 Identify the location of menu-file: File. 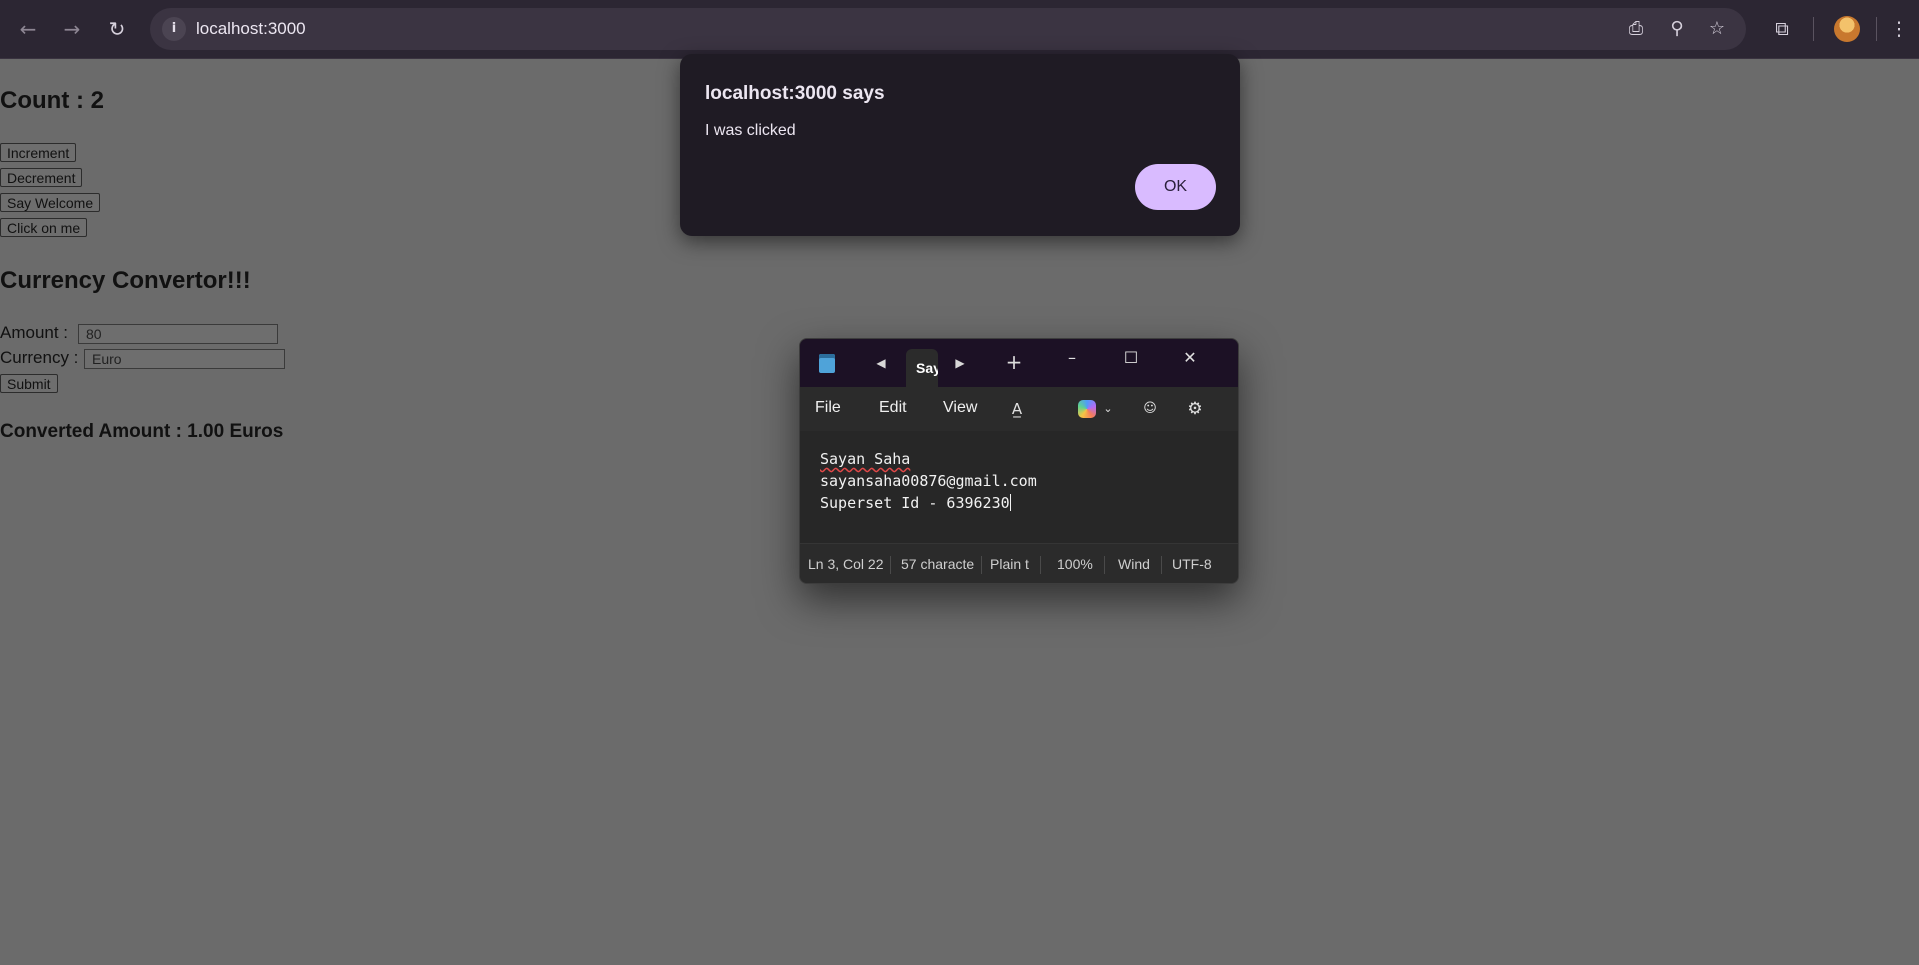
(828, 408).